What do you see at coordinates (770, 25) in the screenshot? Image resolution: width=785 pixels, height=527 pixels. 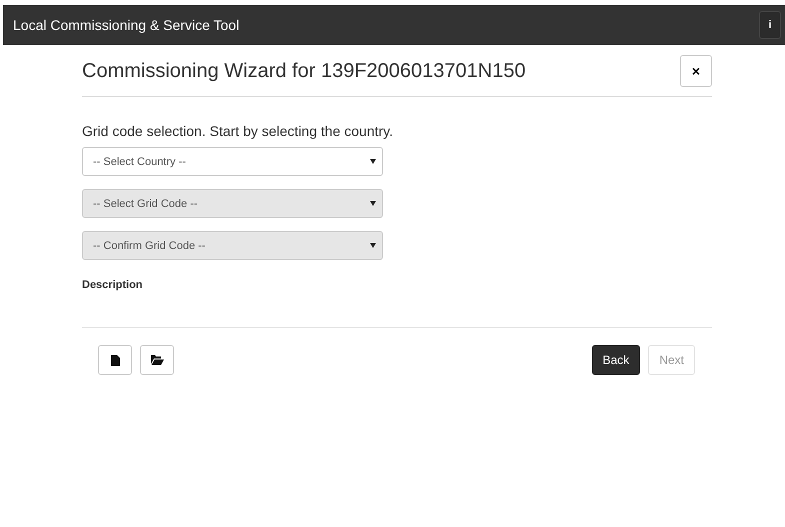 I see `info-button: i` at bounding box center [770, 25].